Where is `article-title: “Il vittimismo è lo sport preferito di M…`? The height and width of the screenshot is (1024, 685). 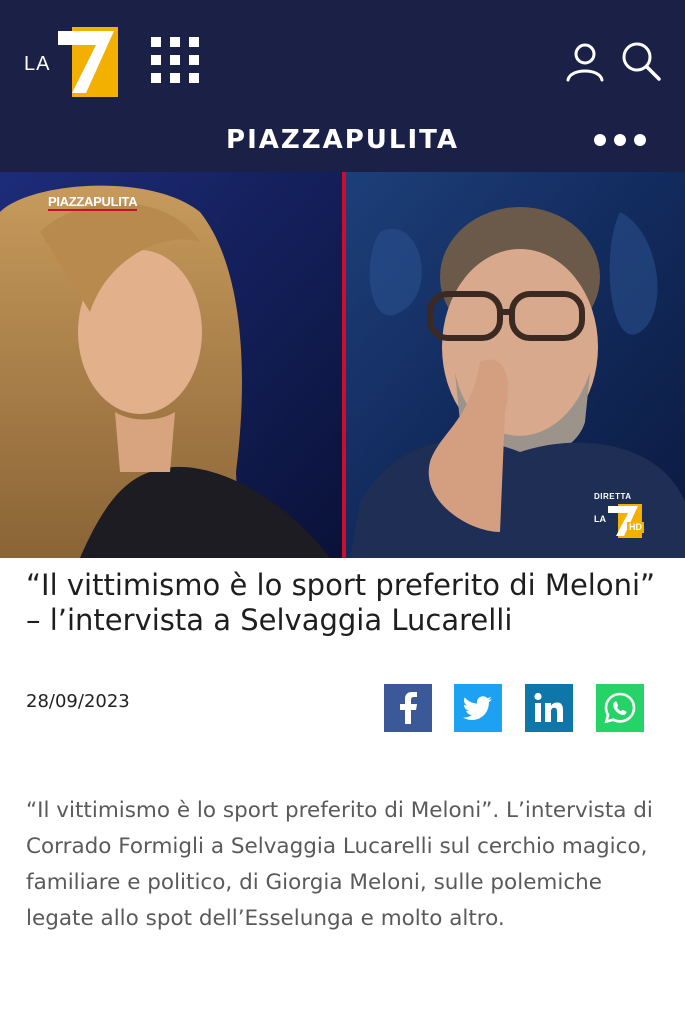
article-title: “Il vittimismo è lo sport preferito di M… is located at coordinates (341, 602).